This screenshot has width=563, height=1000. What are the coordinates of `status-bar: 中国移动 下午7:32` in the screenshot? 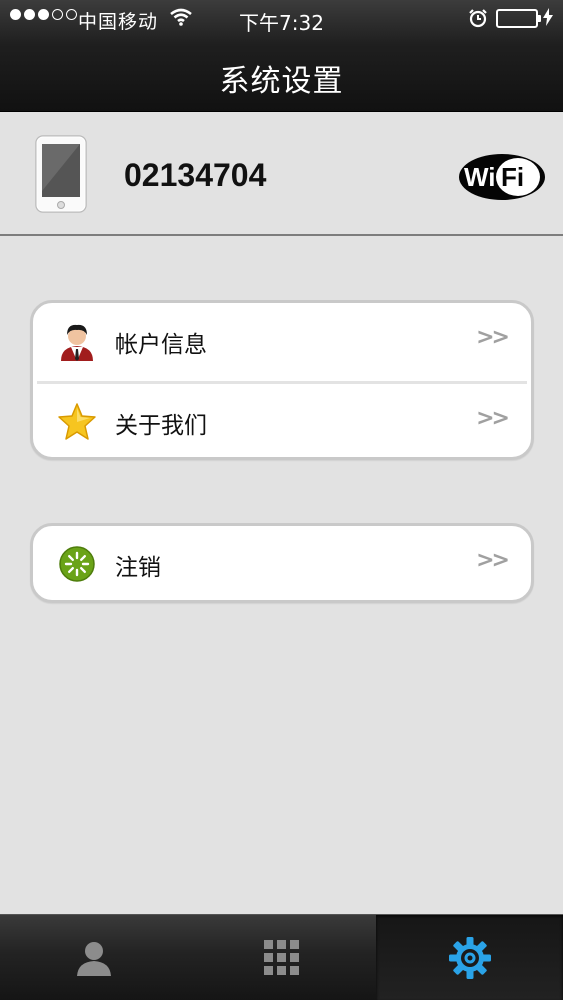 It's located at (281, 19).